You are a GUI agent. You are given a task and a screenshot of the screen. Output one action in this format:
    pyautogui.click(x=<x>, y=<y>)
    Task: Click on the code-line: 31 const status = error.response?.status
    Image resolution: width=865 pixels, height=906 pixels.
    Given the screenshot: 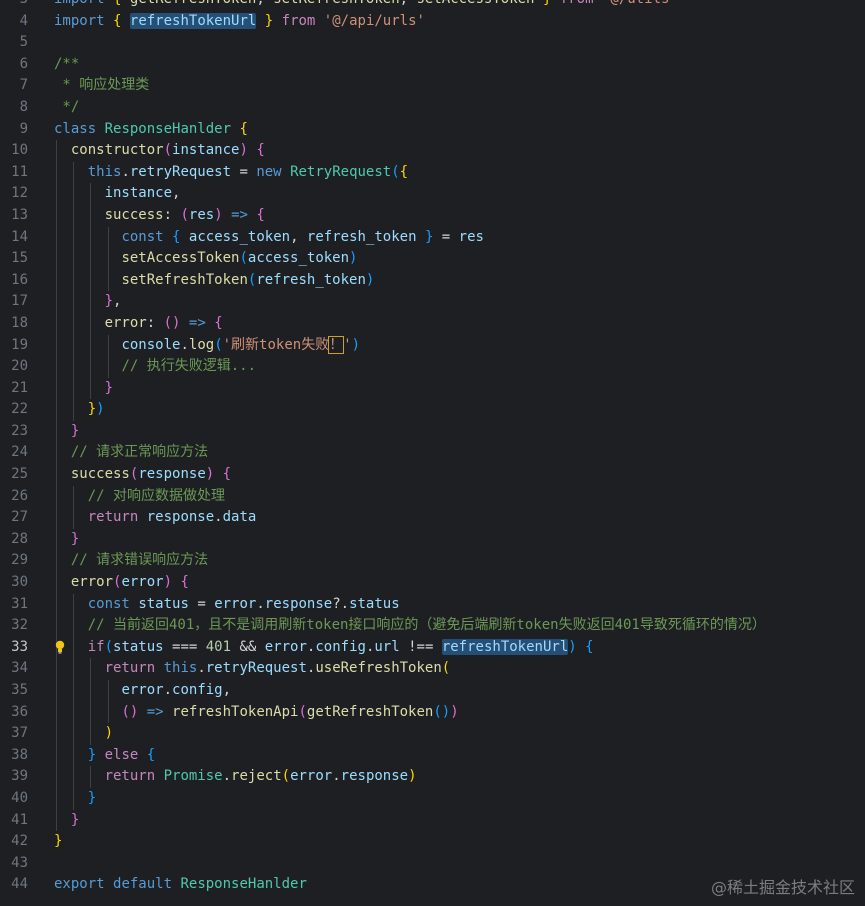 What is the action you would take?
    pyautogui.click(x=432, y=604)
    